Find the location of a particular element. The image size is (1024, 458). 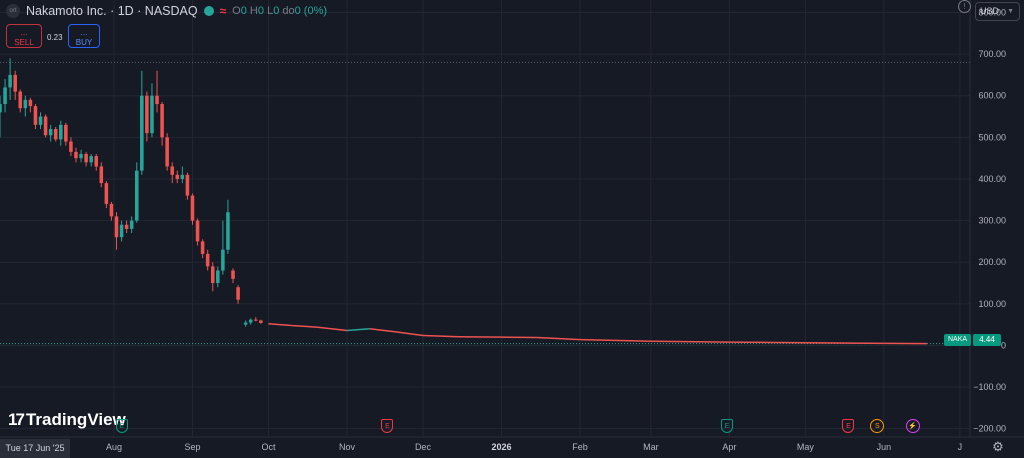

gear-icon: ⚙ is located at coordinates (998, 447).